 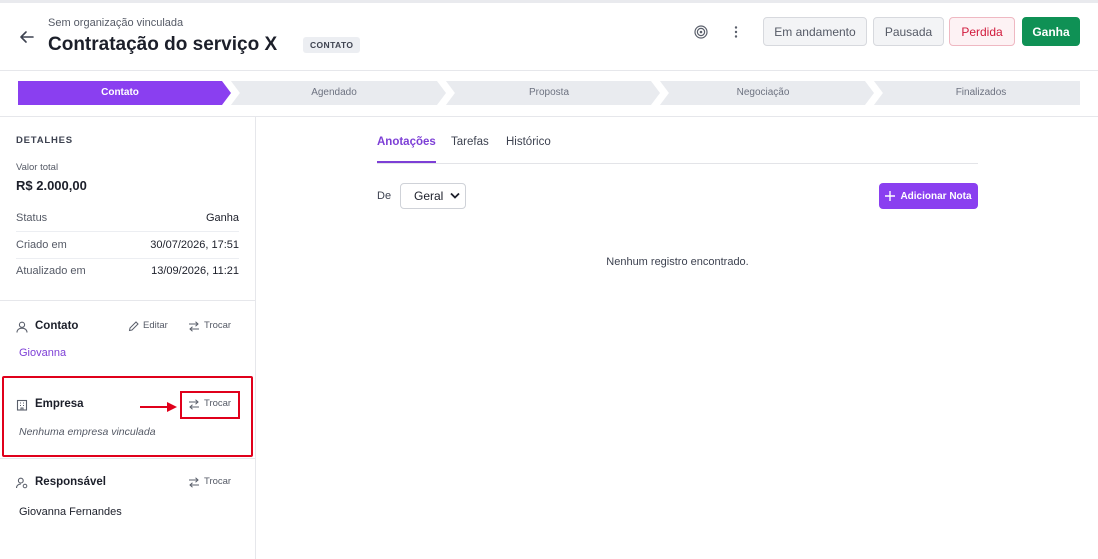 What do you see at coordinates (384, 196) in the screenshot?
I see `filter-label: De` at bounding box center [384, 196].